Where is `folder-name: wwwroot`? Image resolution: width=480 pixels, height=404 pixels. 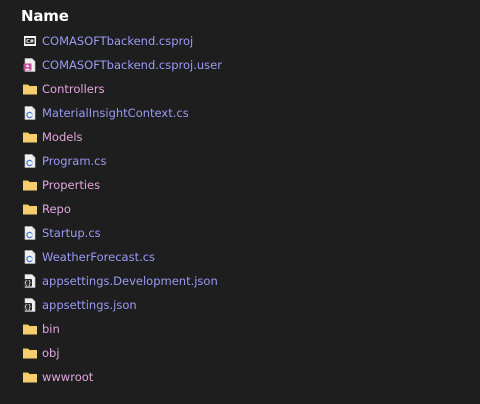
folder-name: wwwroot is located at coordinates (68, 377).